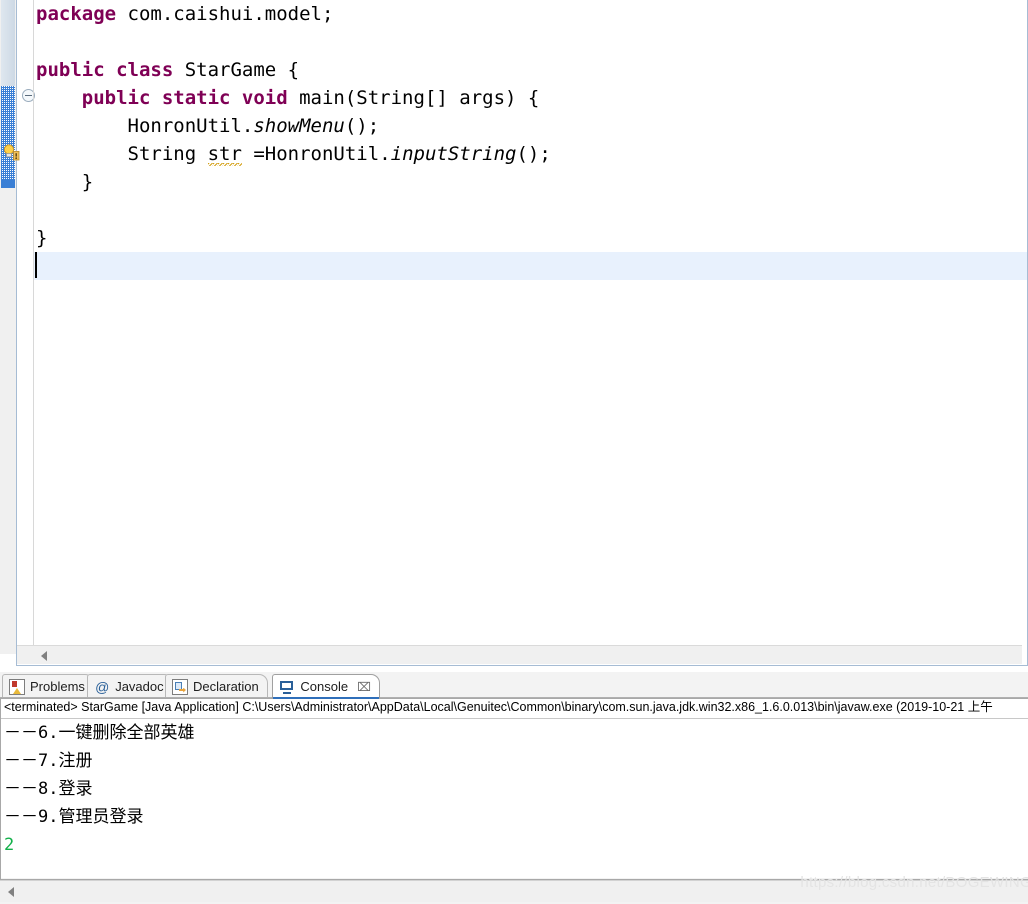 The height and width of the screenshot is (904, 1028). What do you see at coordinates (531, 70) in the screenshot?
I see `code-line: public class StarGame {` at bounding box center [531, 70].